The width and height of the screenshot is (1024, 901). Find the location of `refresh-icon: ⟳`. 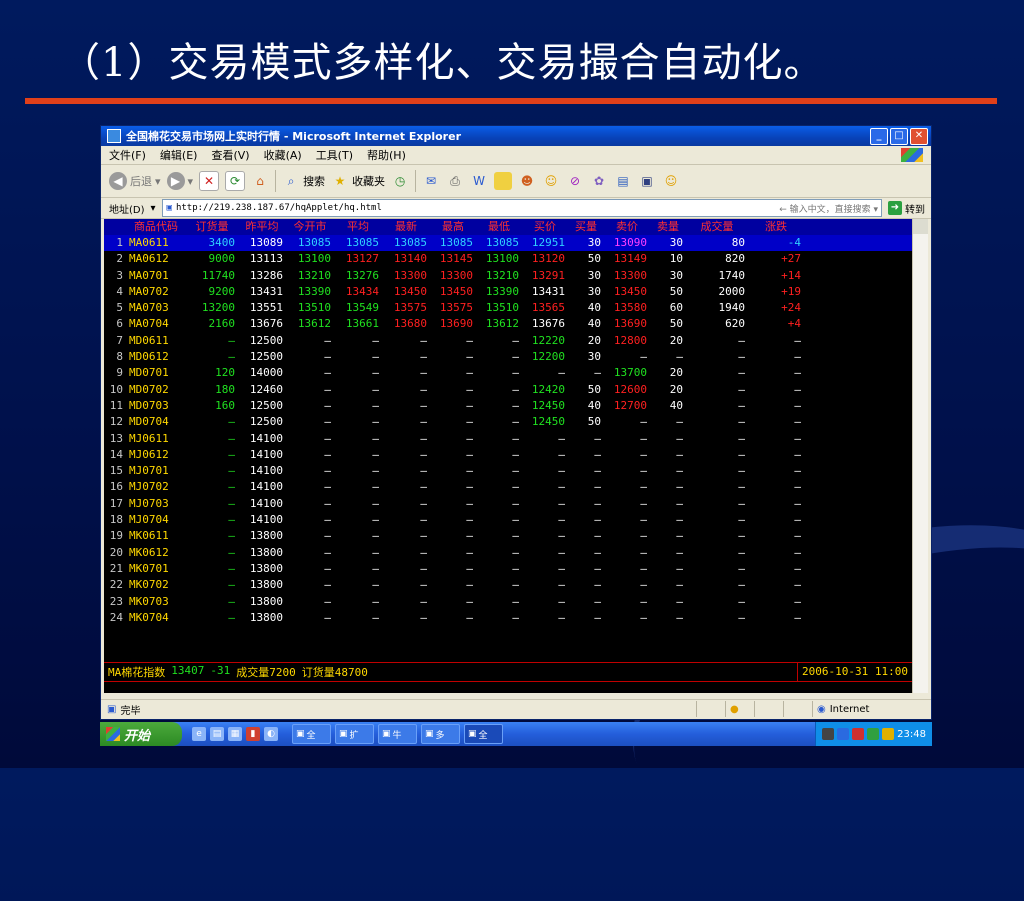

refresh-icon: ⟳ is located at coordinates (235, 181).